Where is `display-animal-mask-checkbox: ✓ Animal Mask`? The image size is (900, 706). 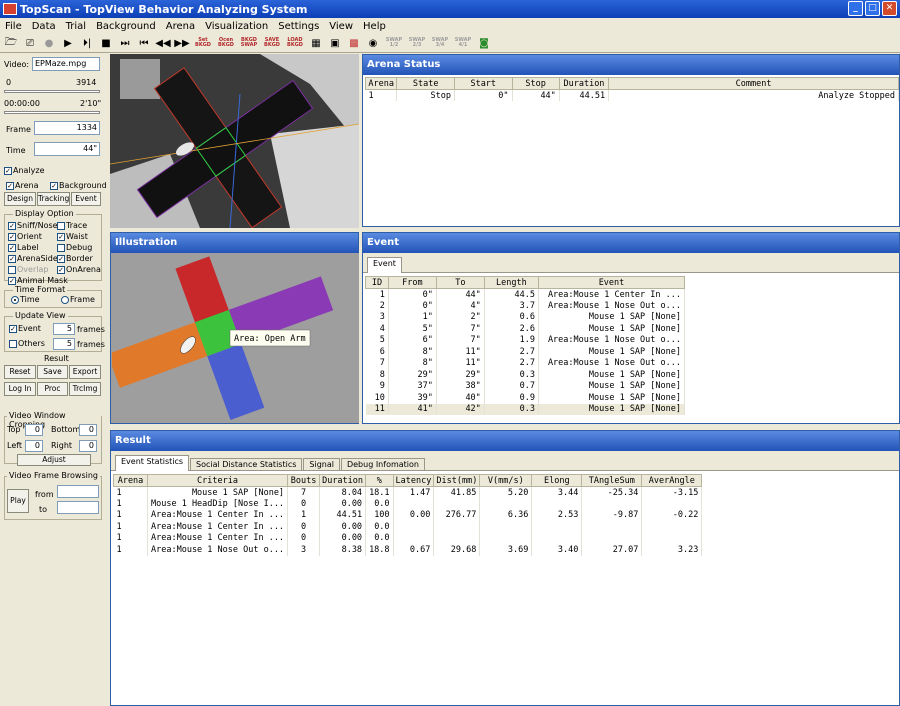
display-animal-mask-checkbox: ✓ Animal Mask is located at coordinates (38, 280).